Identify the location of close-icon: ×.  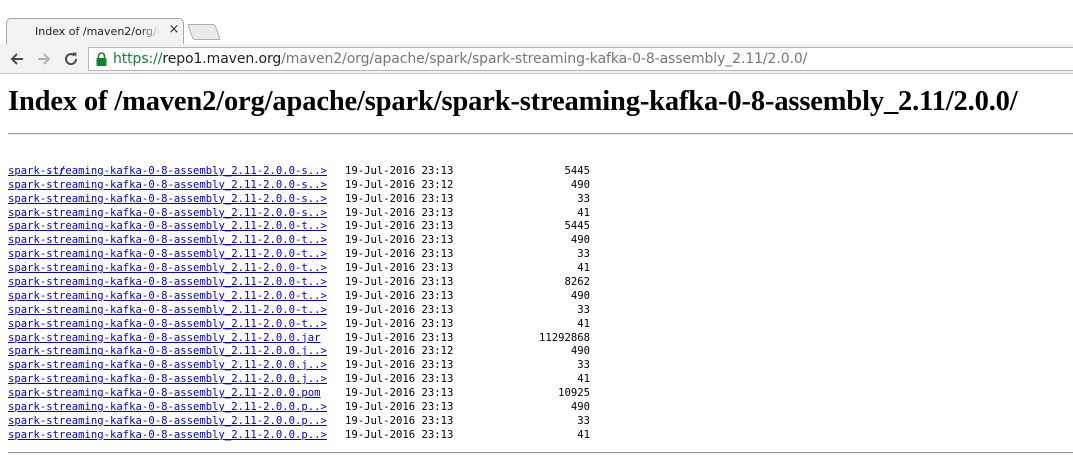
(174, 30).